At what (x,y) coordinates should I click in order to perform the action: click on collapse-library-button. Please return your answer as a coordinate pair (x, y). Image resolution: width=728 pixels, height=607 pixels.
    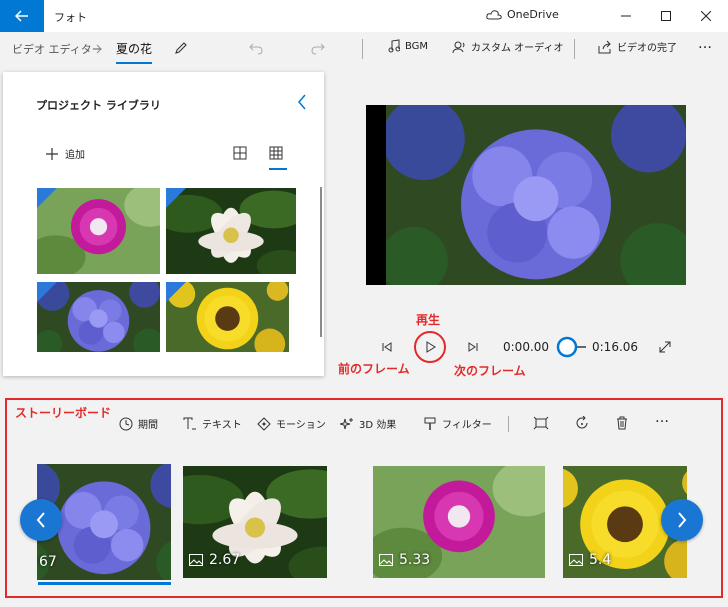
    Looking at the image, I should click on (302, 103).